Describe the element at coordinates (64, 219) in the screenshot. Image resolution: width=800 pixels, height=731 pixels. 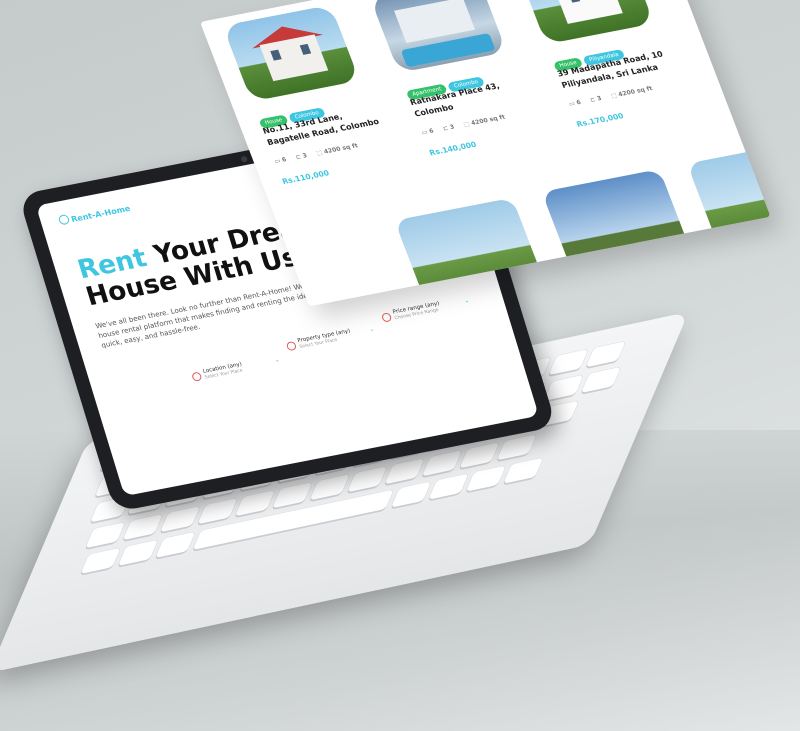
I see `logo-icon` at that location.